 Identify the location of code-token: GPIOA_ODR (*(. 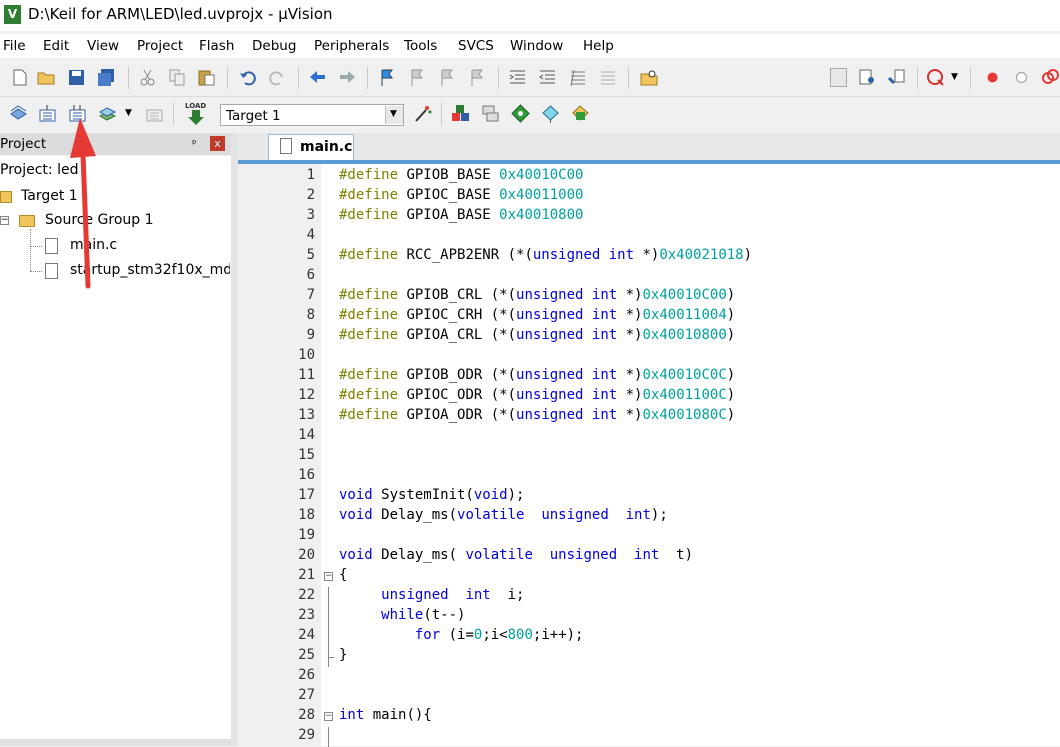
(457, 415).